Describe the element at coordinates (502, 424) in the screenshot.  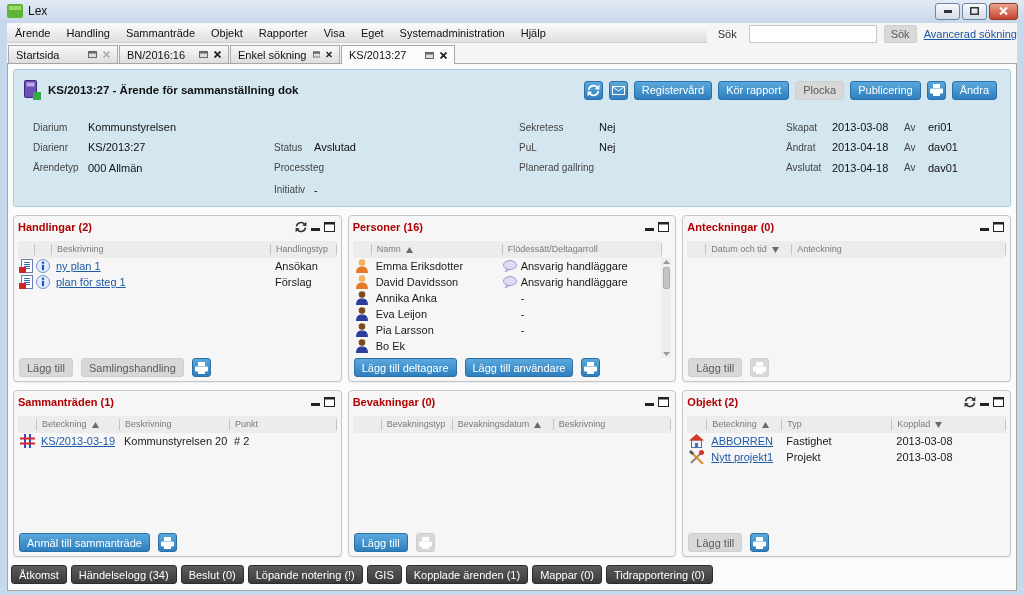
I see `column-header: Bevakningsdatum` at that location.